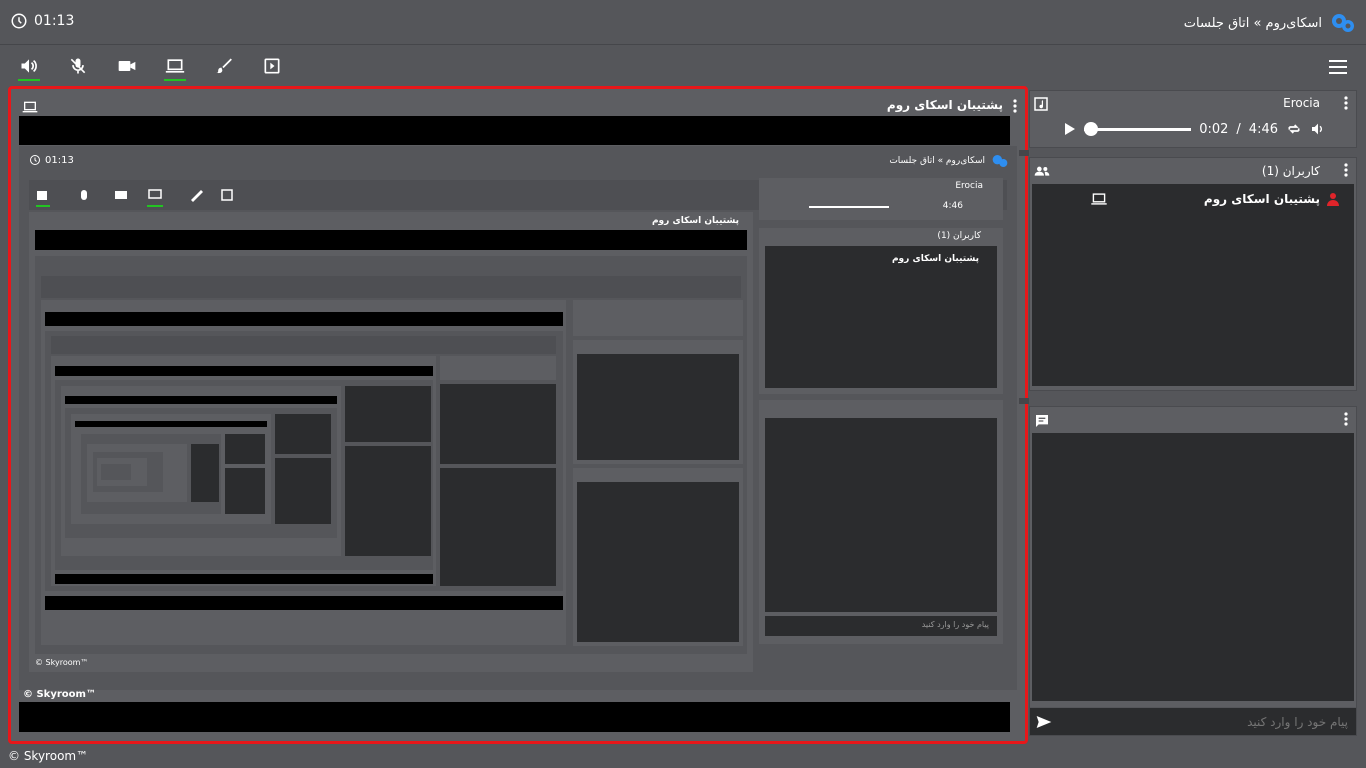  Describe the element at coordinates (1208, 722) in the screenshot. I see `chat-message-input` at that location.